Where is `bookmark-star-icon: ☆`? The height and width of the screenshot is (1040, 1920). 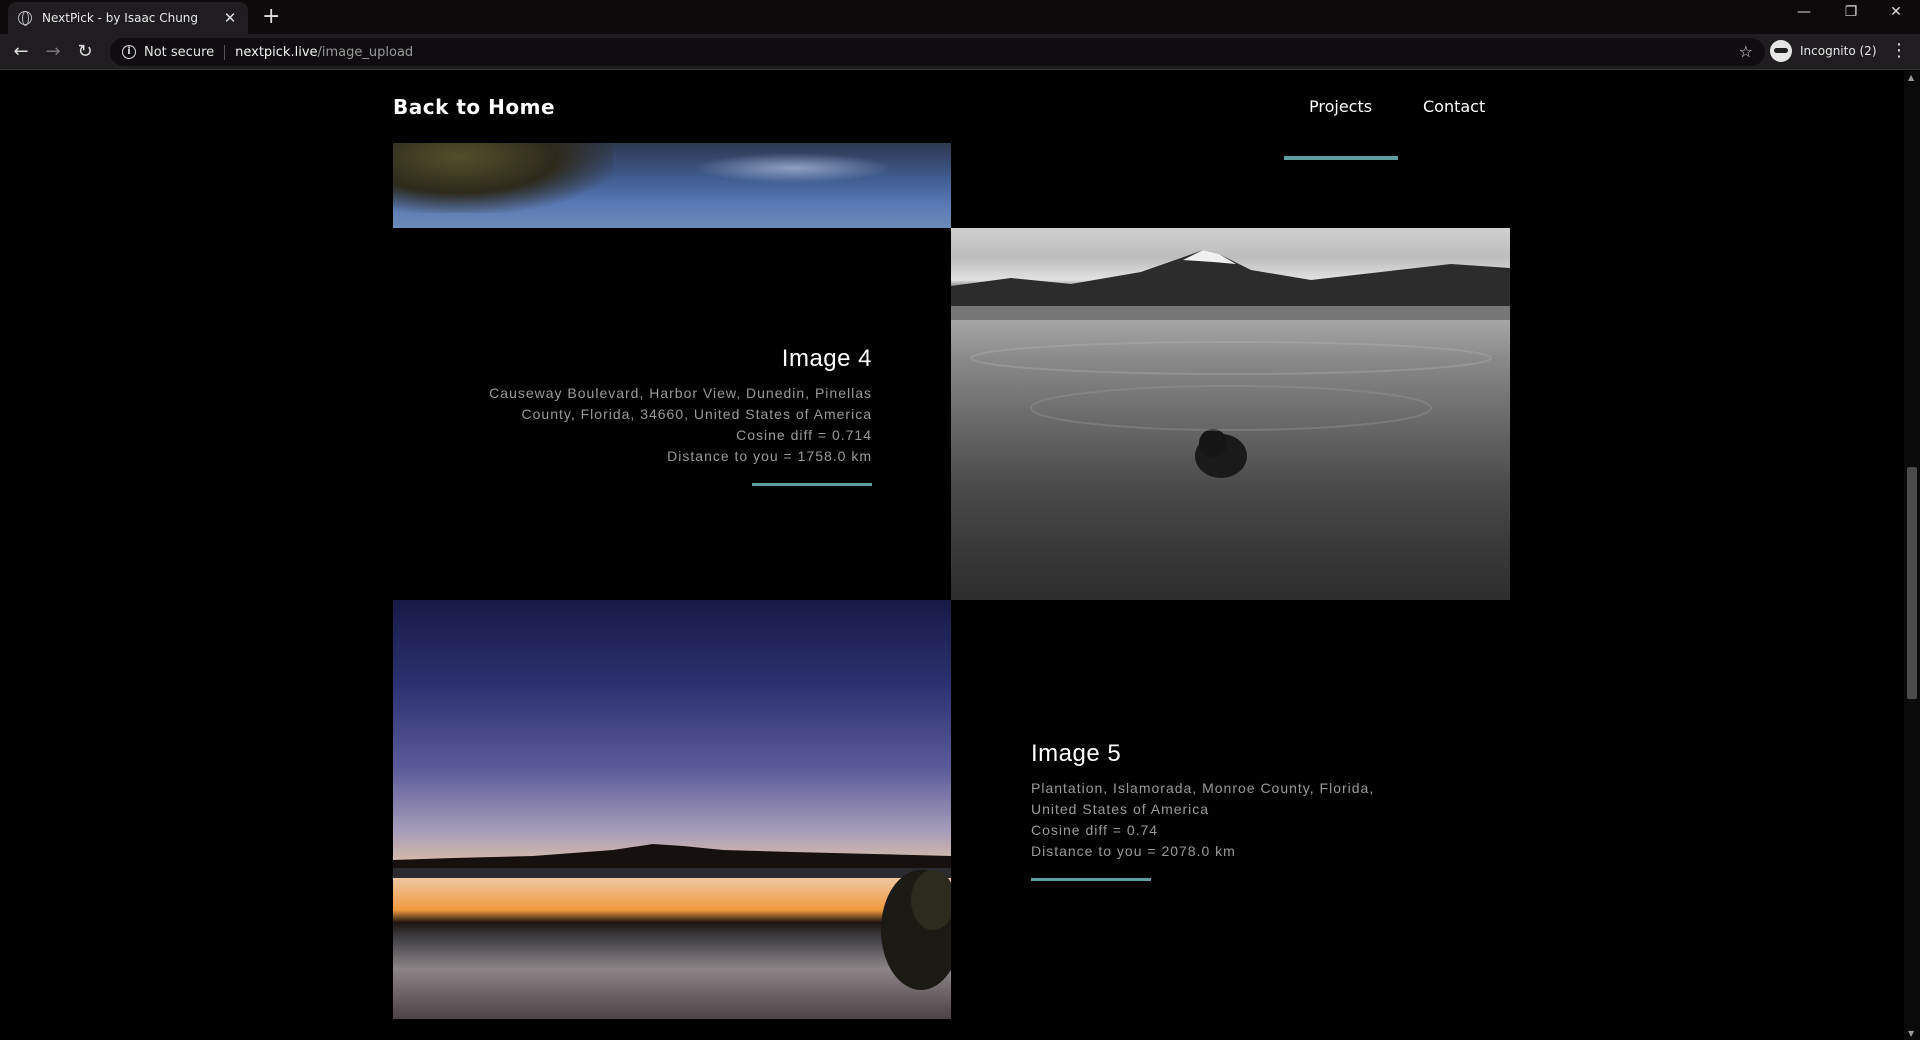 bookmark-star-icon: ☆ is located at coordinates (1746, 51).